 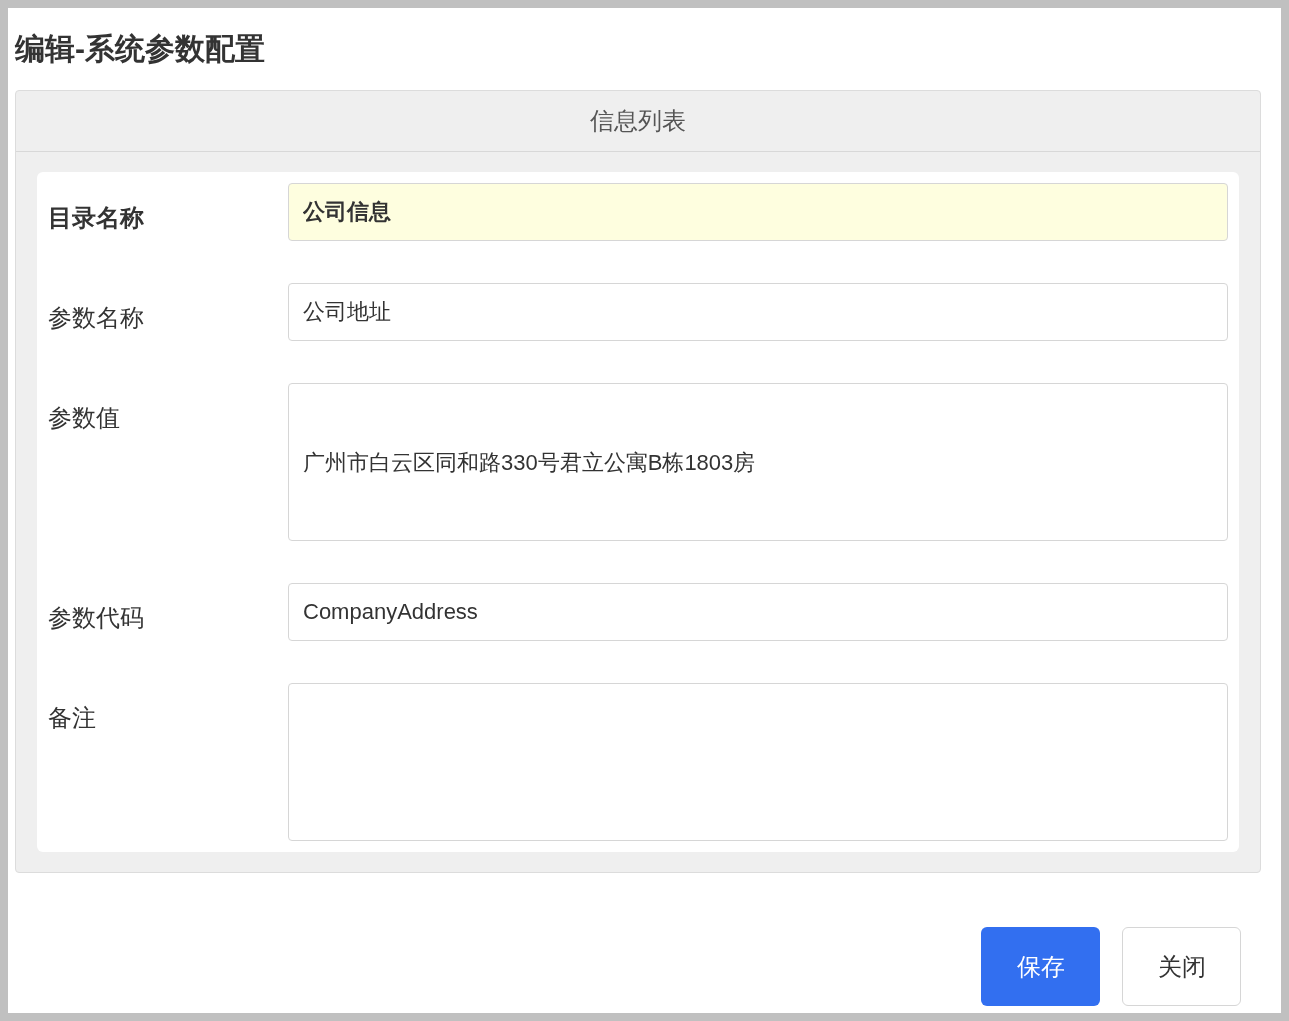 I want to click on panel-header: 信息列表, so click(x=638, y=121).